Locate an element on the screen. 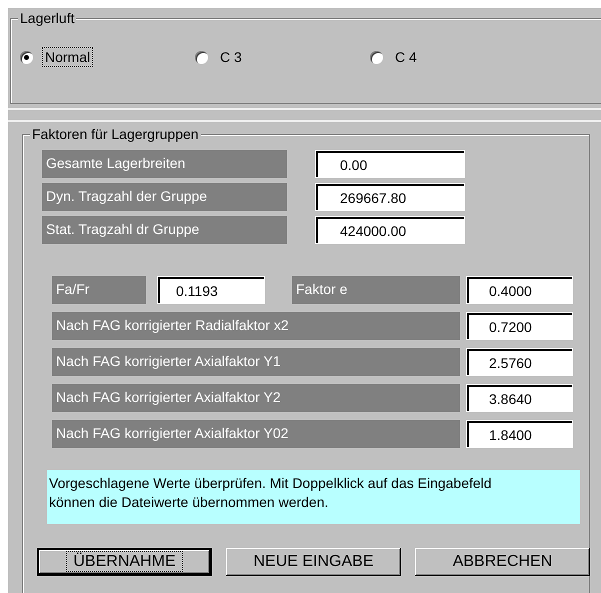 Image resolution: width=601 pixels, height=593 pixels. radio-option: C 3 is located at coordinates (282, 57).